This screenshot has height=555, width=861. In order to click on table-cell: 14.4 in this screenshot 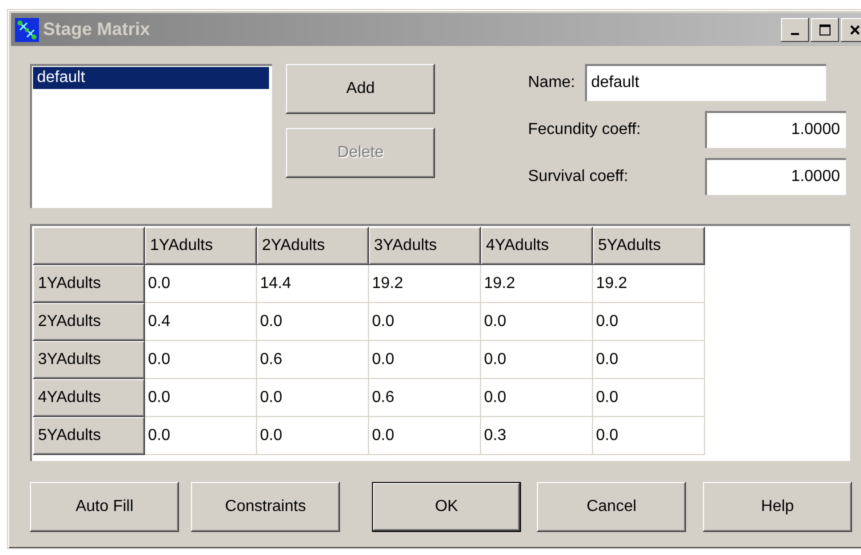, I will do `click(313, 284)`.